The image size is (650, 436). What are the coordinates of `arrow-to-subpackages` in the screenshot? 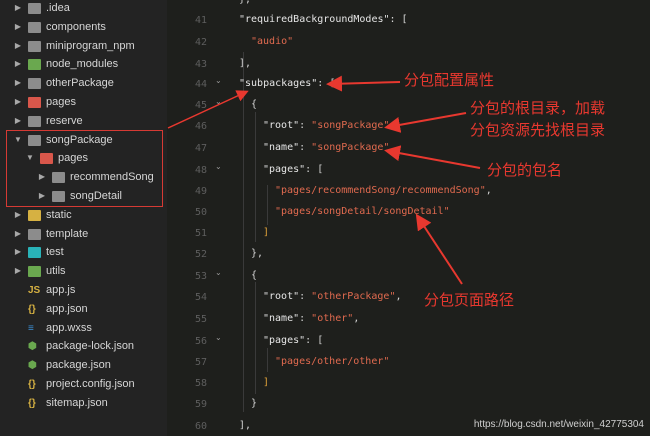 It's located at (363, 83).